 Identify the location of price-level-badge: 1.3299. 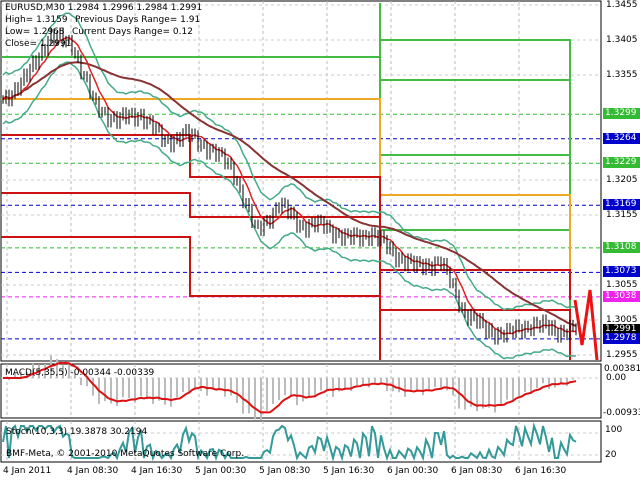
(621, 114).